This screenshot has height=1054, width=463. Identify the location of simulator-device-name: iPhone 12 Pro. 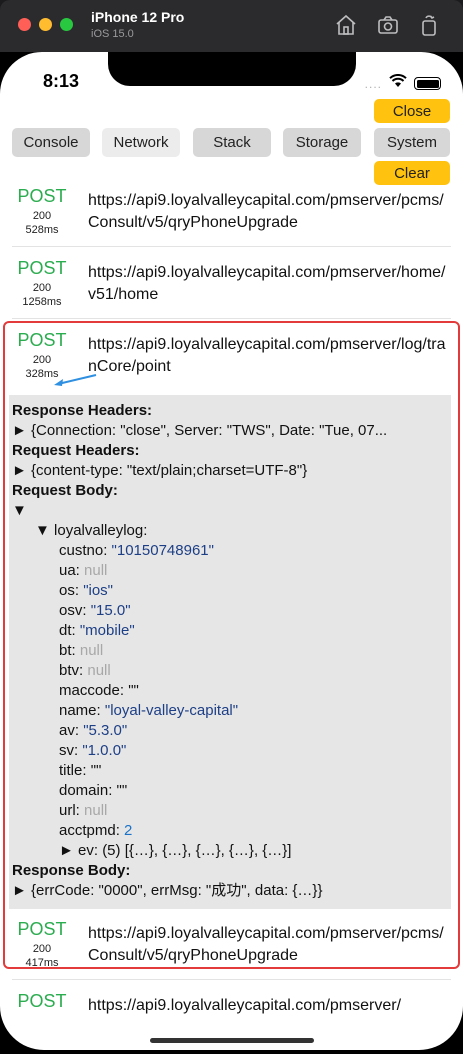
(138, 17).